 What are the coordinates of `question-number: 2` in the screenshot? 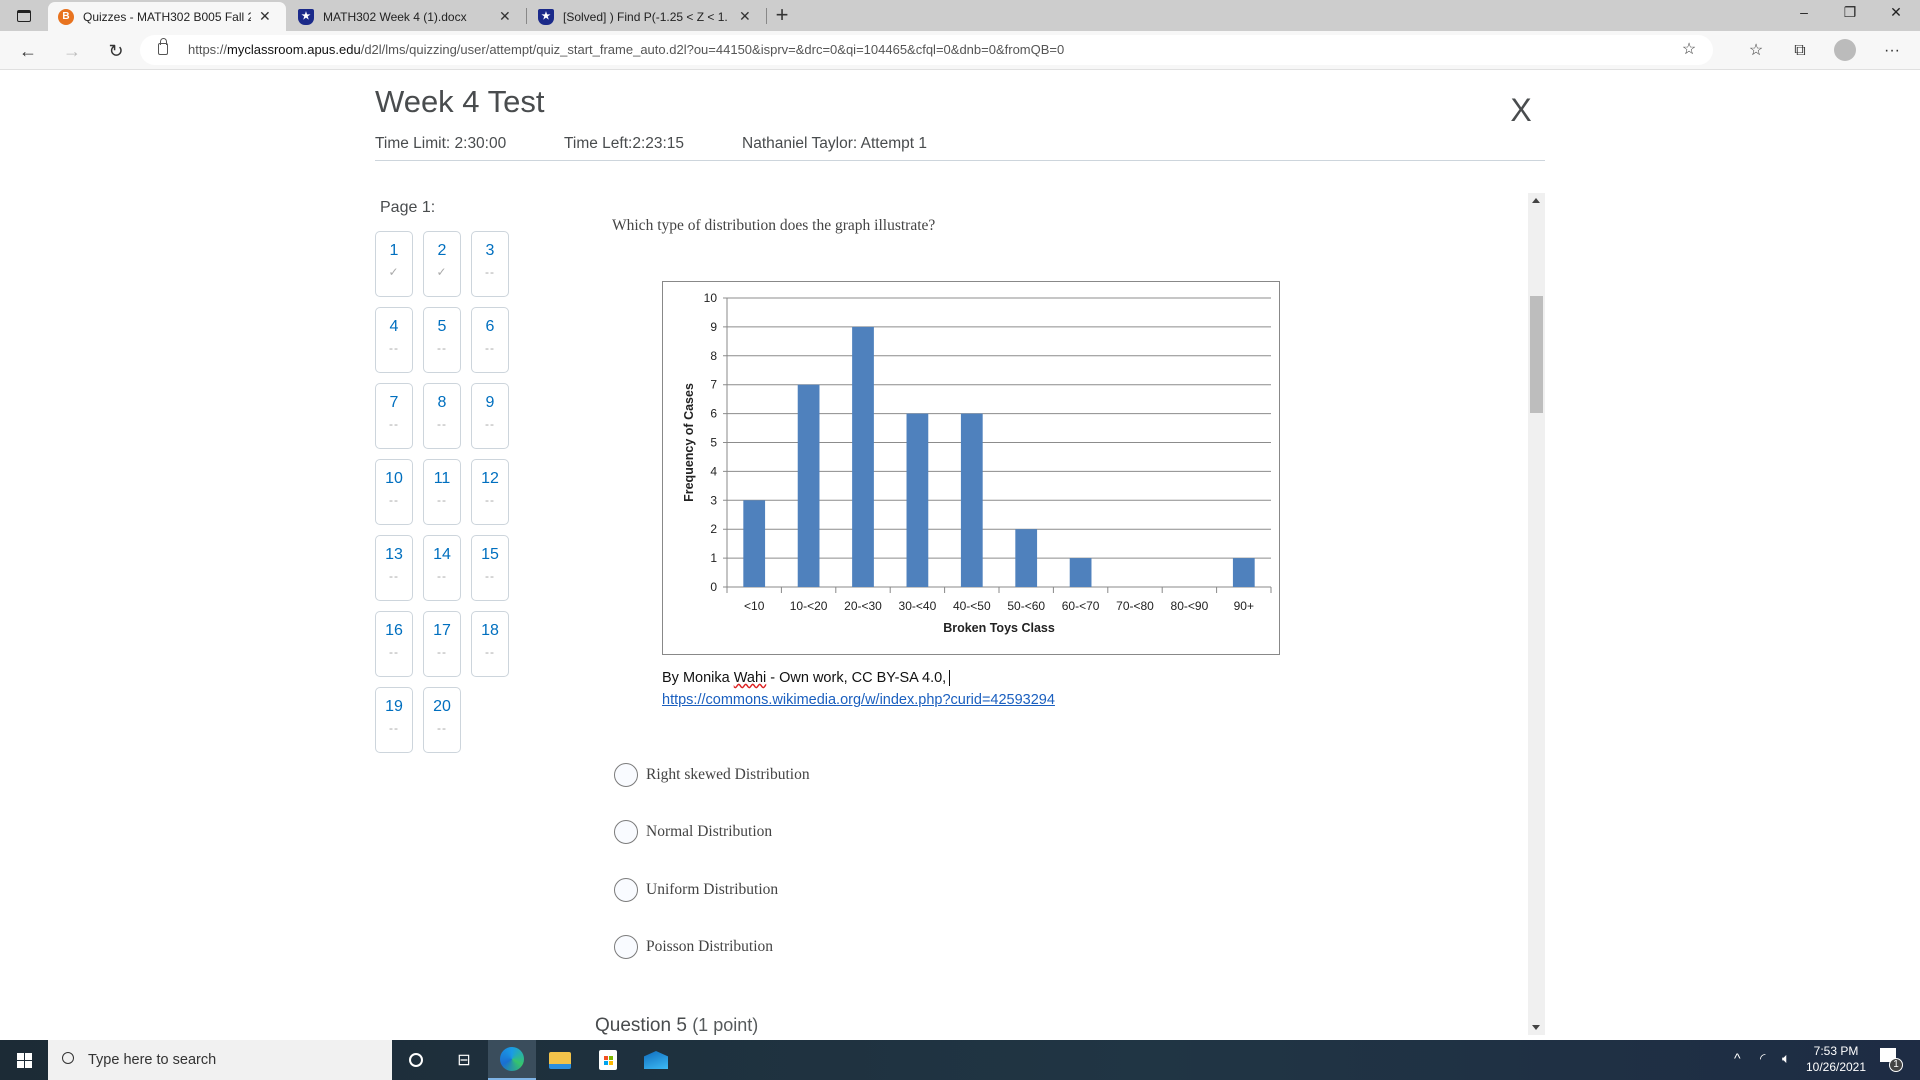 It's located at (442, 250).